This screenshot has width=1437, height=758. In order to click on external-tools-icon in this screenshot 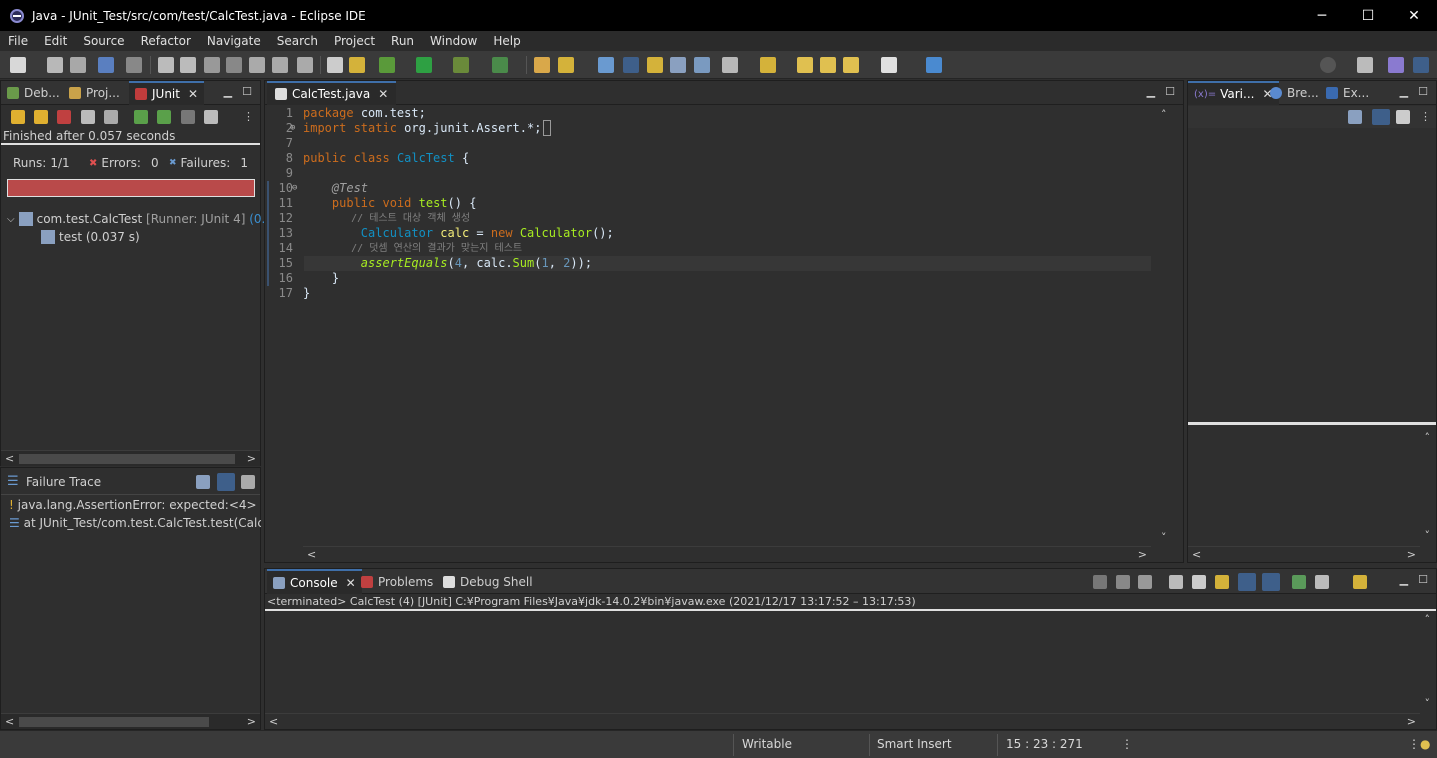, I will do `click(500, 65)`.